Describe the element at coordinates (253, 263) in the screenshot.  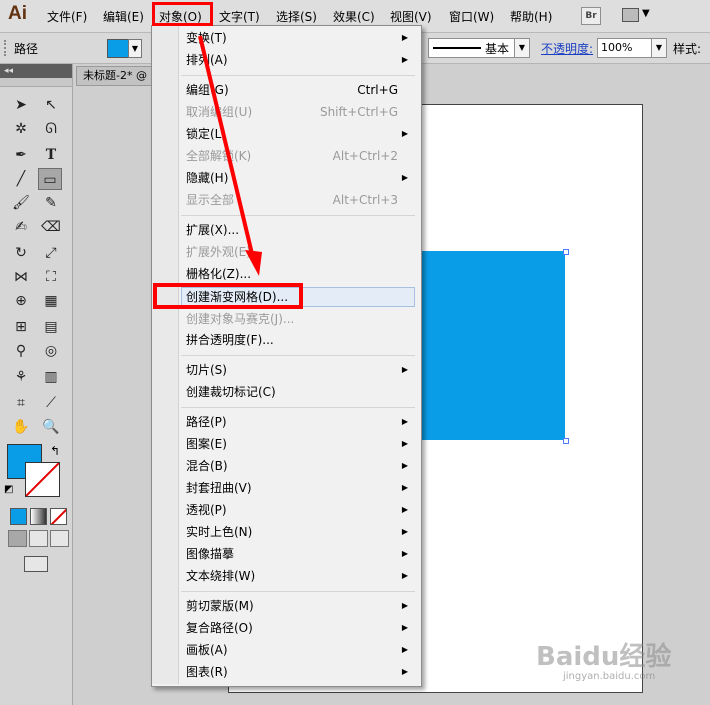
I see `annotation-arrow-head` at that location.